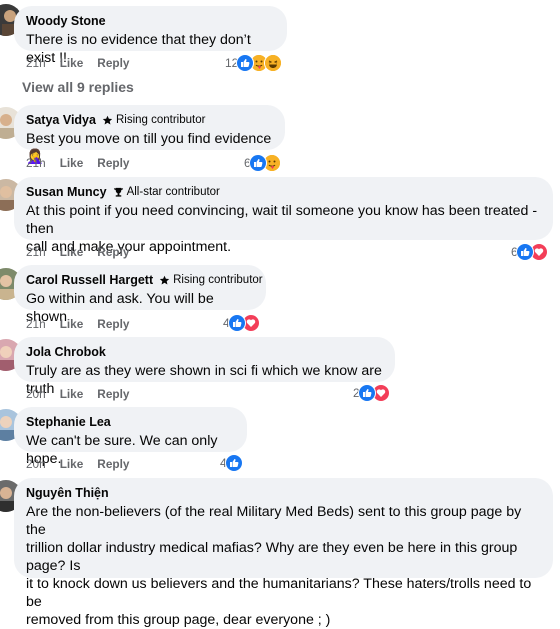 This screenshot has width=560, height=629. I want to click on reaction-summary: 2, so click(371, 393).